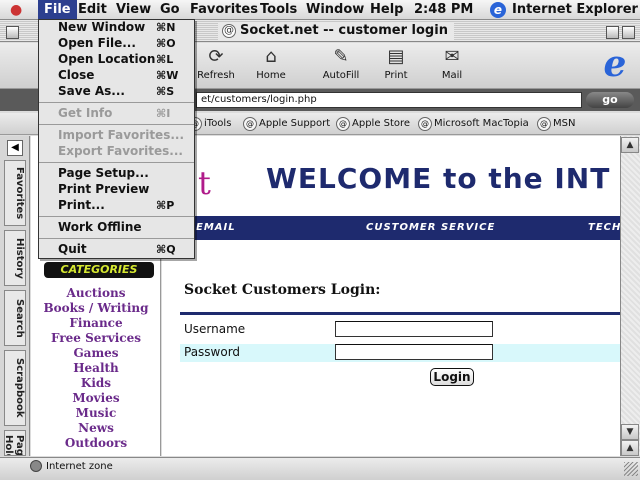  Describe the element at coordinates (438, 178) in the screenshot. I see `welcome-banner: WELCOME to the INT` at that location.